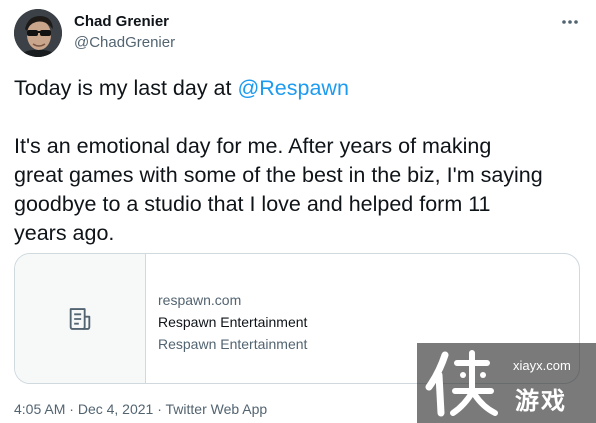  I want to click on tweet-time: 4:05 AM, so click(39, 409).